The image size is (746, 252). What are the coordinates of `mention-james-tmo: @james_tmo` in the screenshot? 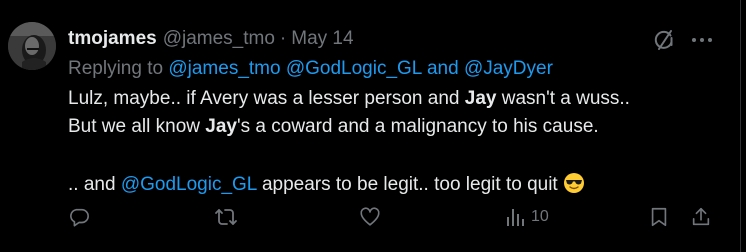 It's located at (224, 68).